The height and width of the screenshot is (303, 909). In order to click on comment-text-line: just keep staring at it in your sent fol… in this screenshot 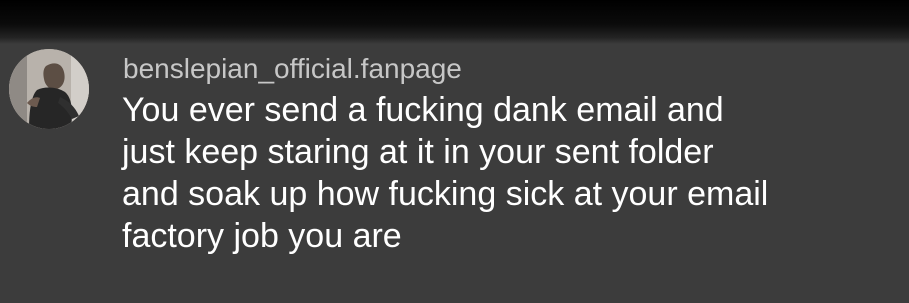, I will do `click(418, 152)`.